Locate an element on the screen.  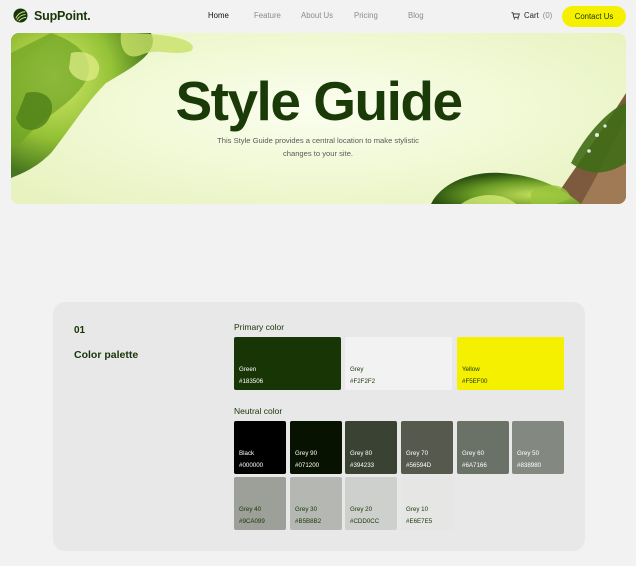
nav-link-blog: Blog is located at coordinates (416, 15).